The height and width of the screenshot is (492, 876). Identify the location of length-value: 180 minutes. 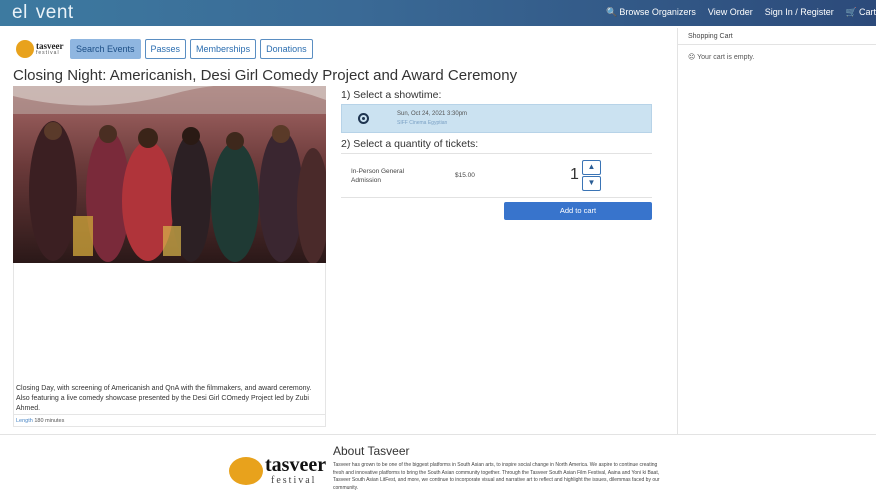
(49, 421).